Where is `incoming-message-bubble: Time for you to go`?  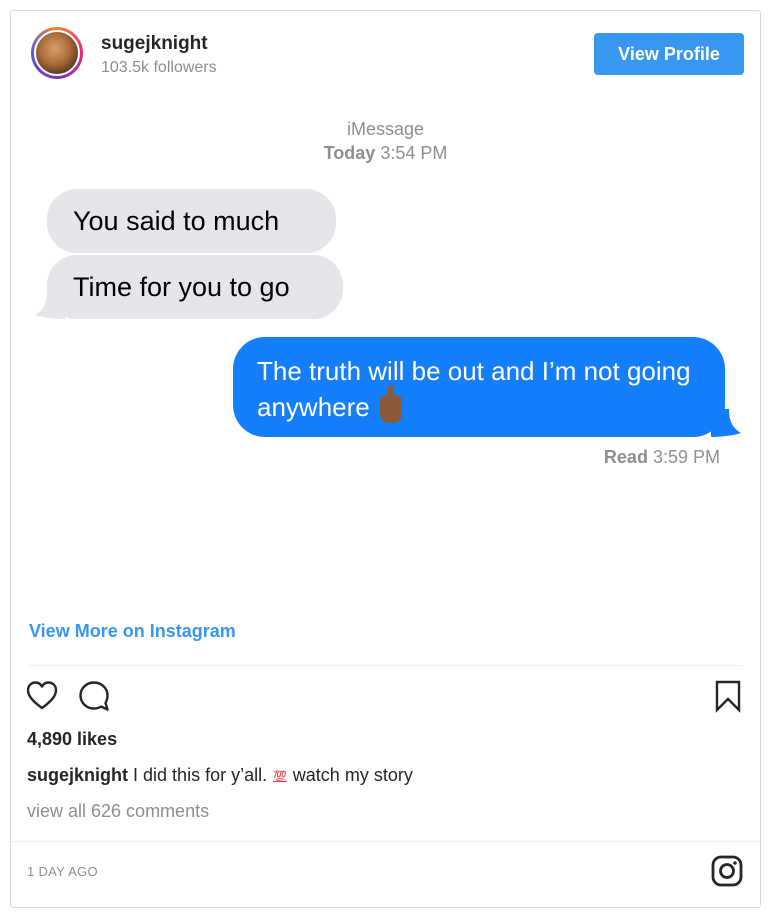
incoming-message-bubble: Time for you to go is located at coordinates (195, 287).